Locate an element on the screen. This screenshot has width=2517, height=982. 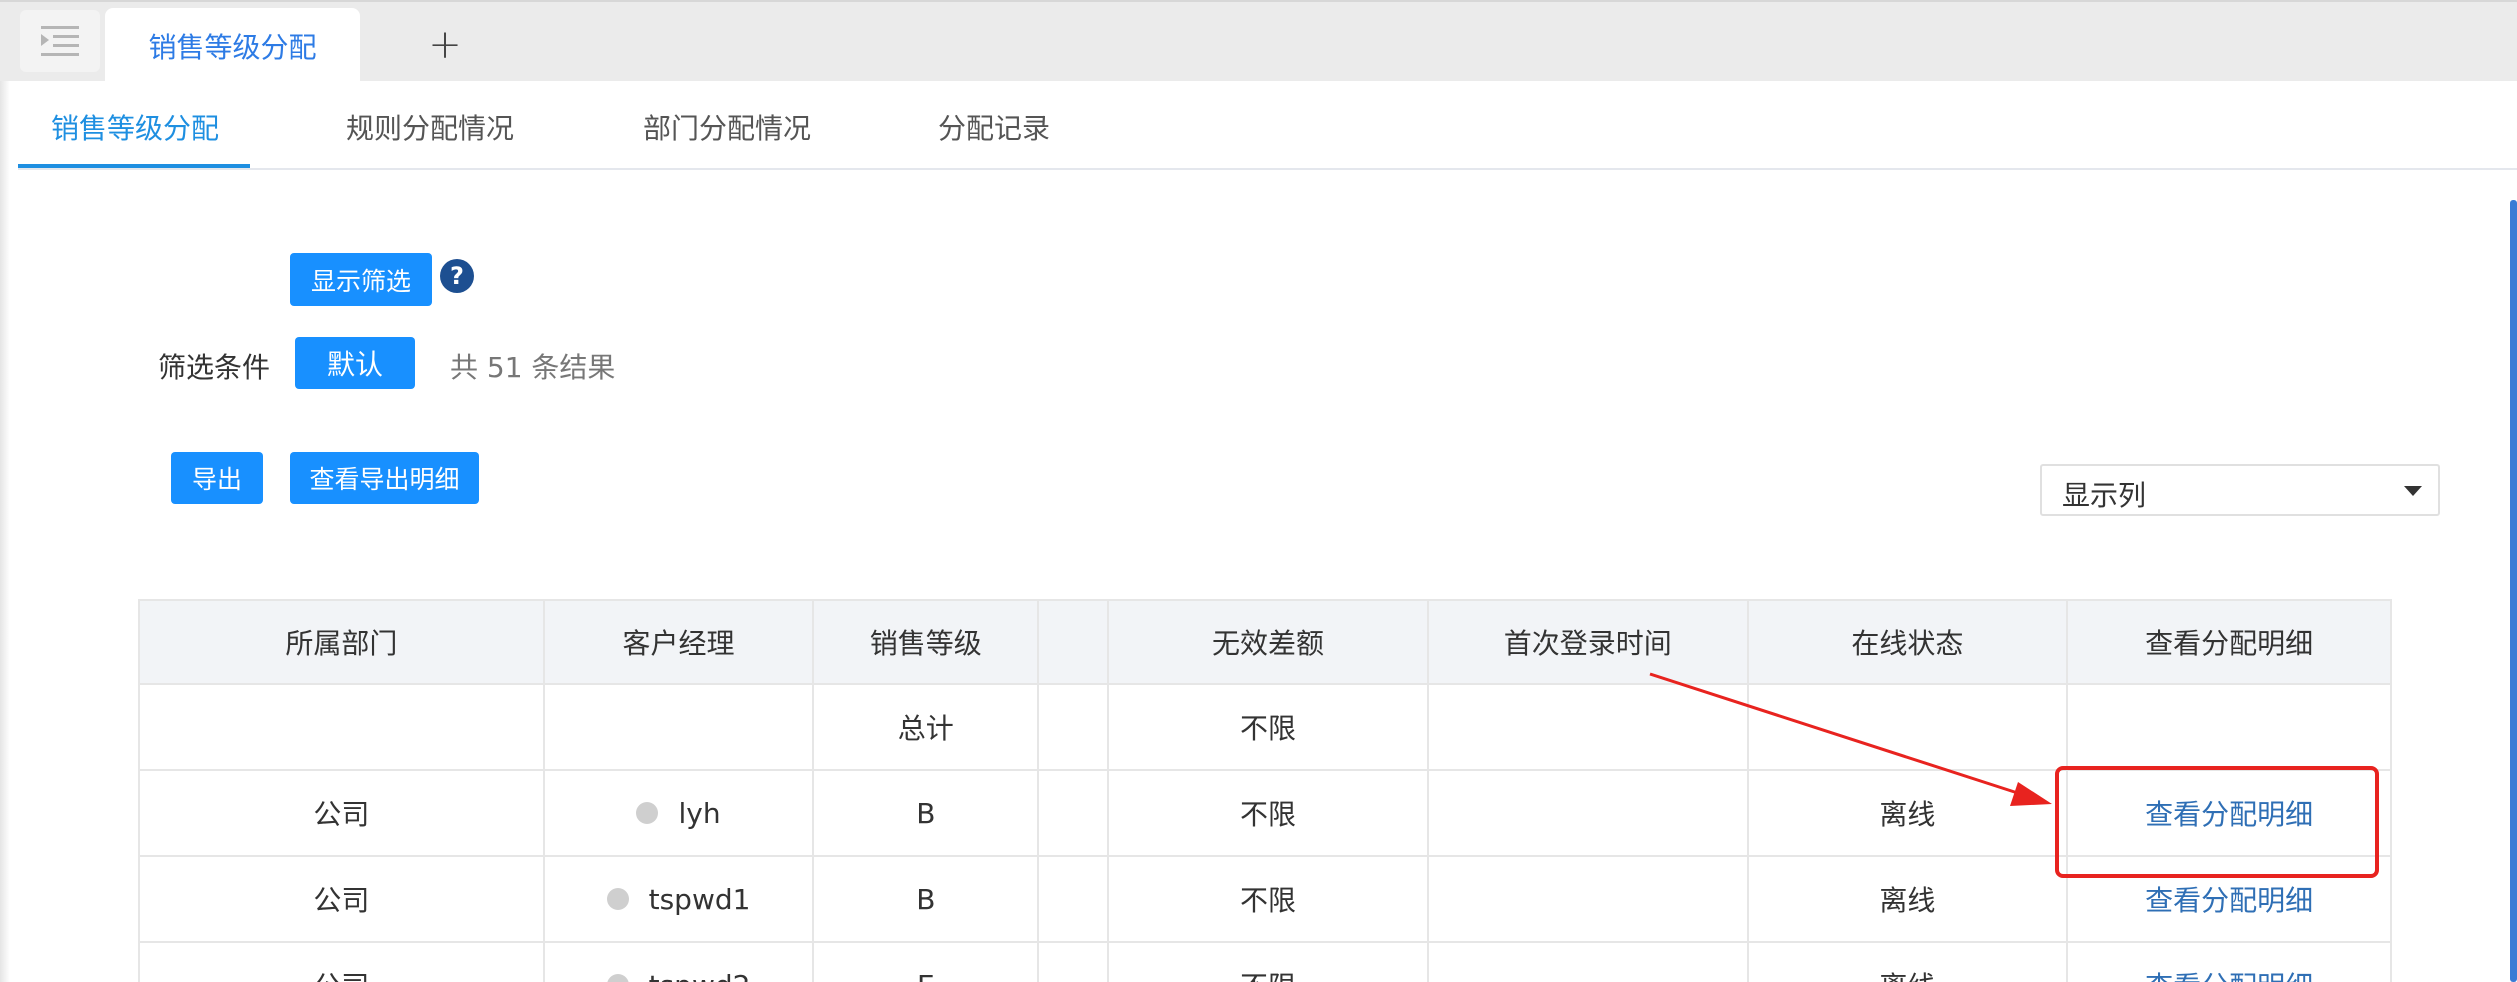
cell-manager: tspwd1 is located at coordinates (680, 899).